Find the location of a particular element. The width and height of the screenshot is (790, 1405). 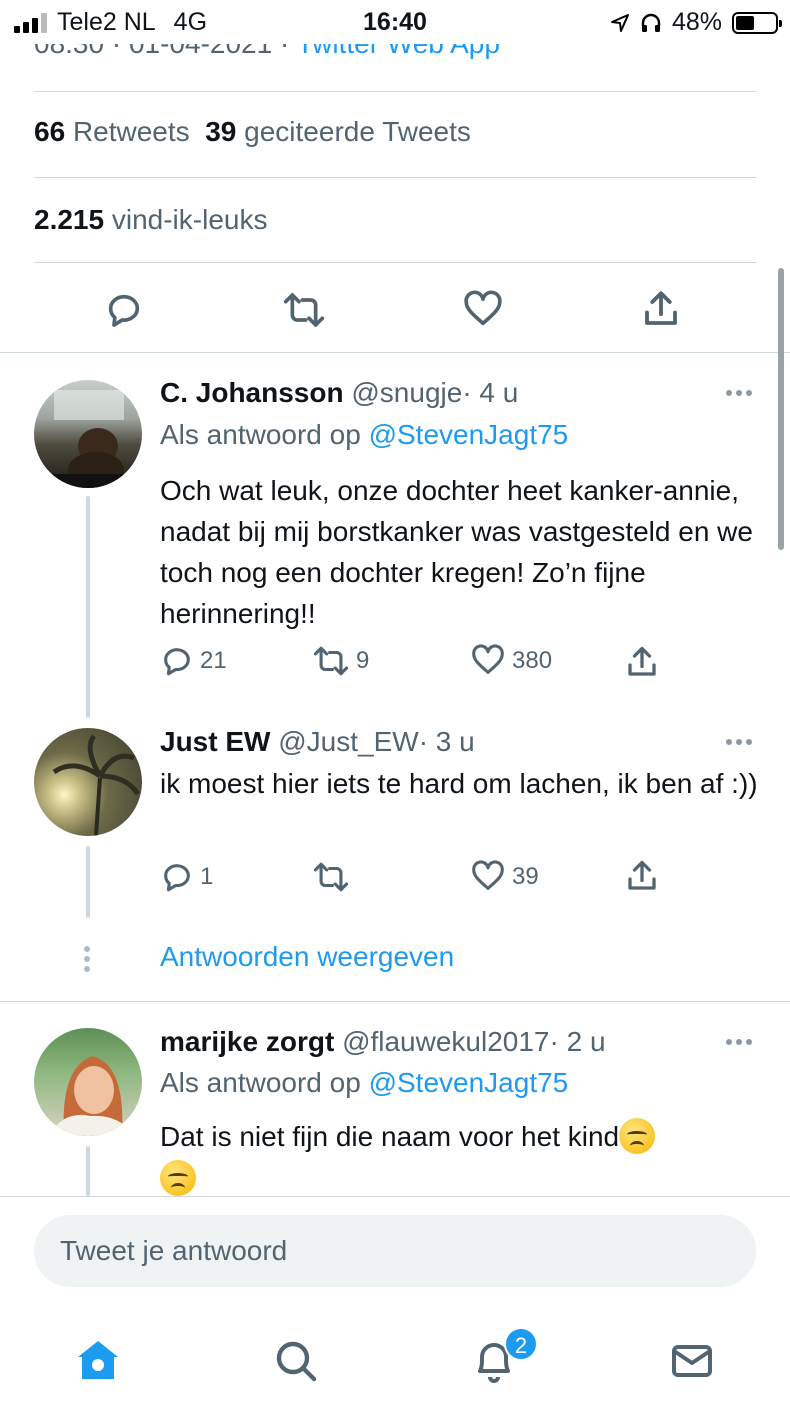

like-button: 380 is located at coordinates (511, 661).